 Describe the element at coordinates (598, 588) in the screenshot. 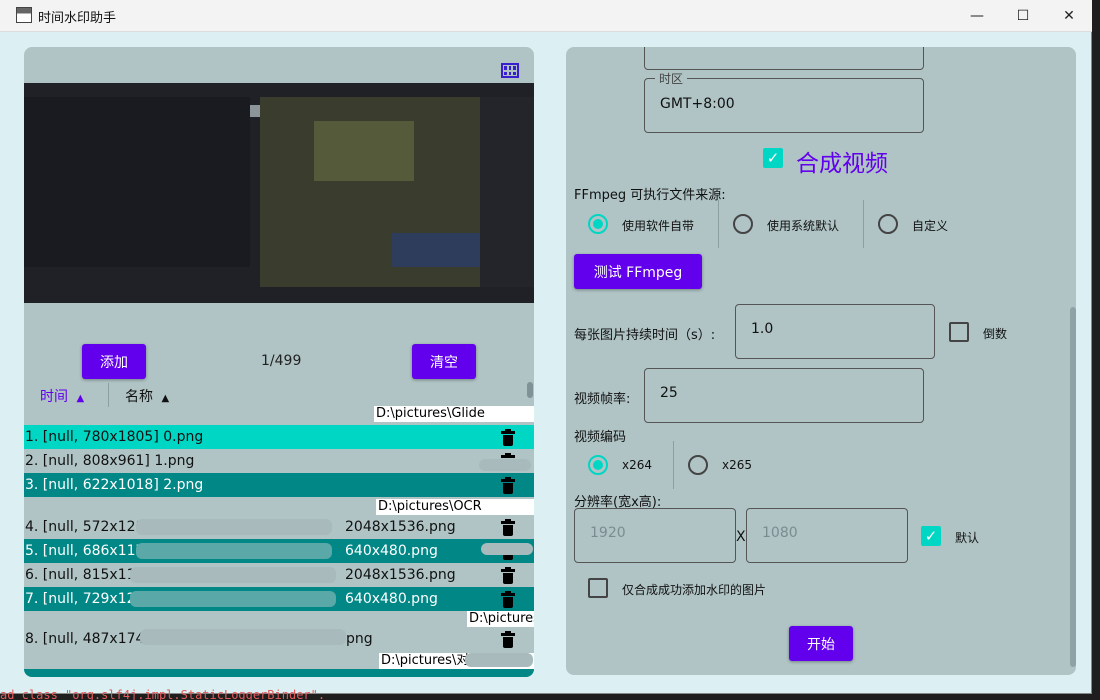

I see `only-success-checkbox` at that location.